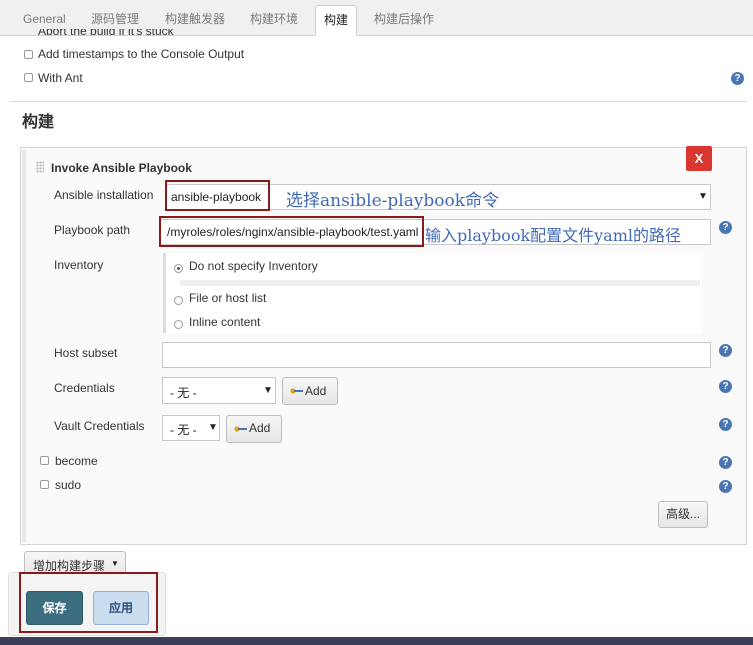 The image size is (753, 645). What do you see at coordinates (316, 391) in the screenshot?
I see `add-credentials-label: Add` at bounding box center [316, 391].